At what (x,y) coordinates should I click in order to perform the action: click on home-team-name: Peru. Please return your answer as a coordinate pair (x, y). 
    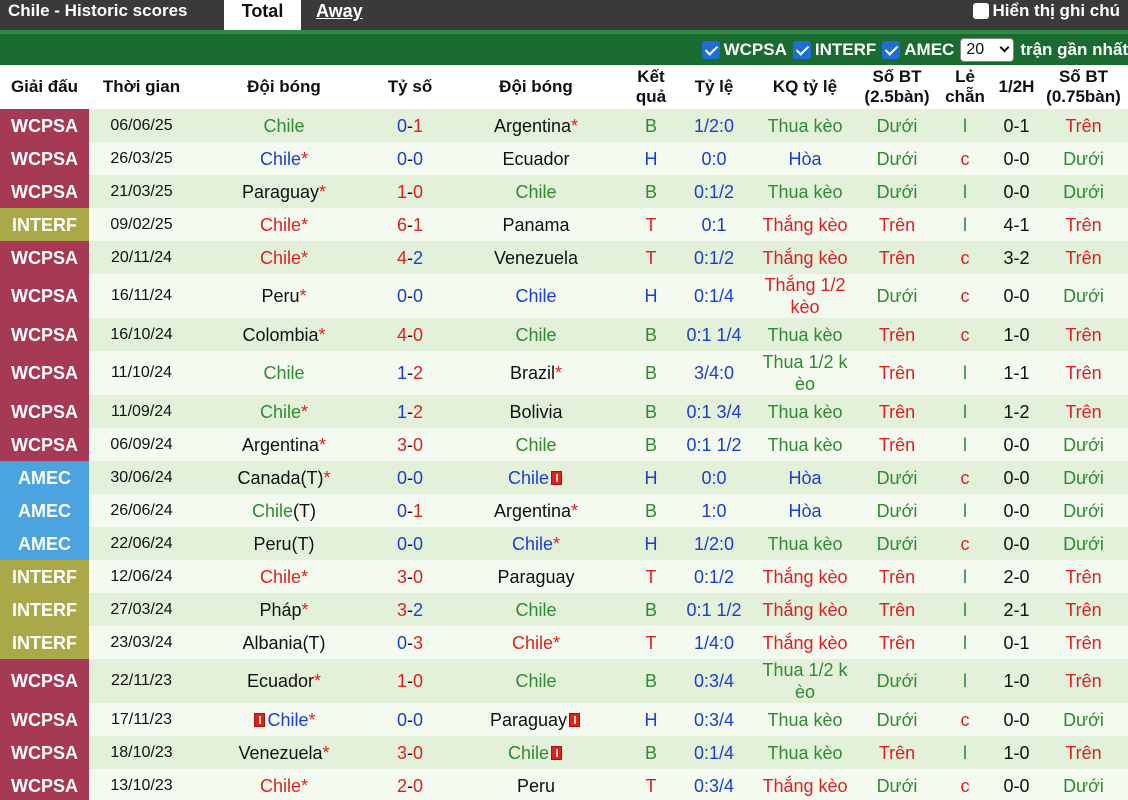
    Looking at the image, I should click on (280, 296).